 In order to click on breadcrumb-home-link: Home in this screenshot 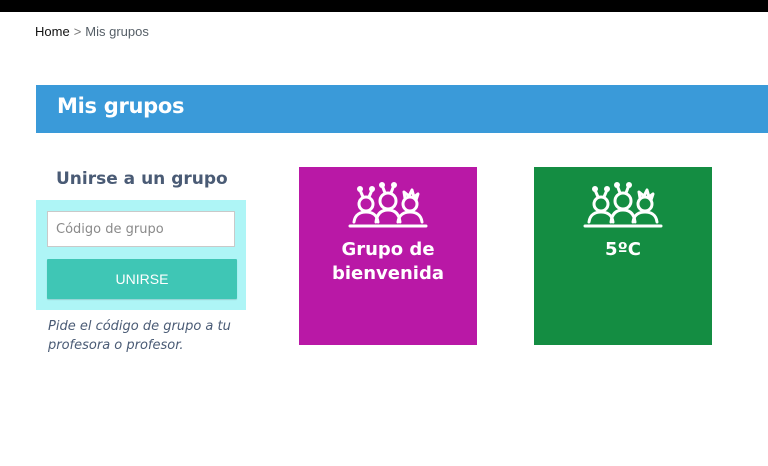, I will do `click(52, 31)`.